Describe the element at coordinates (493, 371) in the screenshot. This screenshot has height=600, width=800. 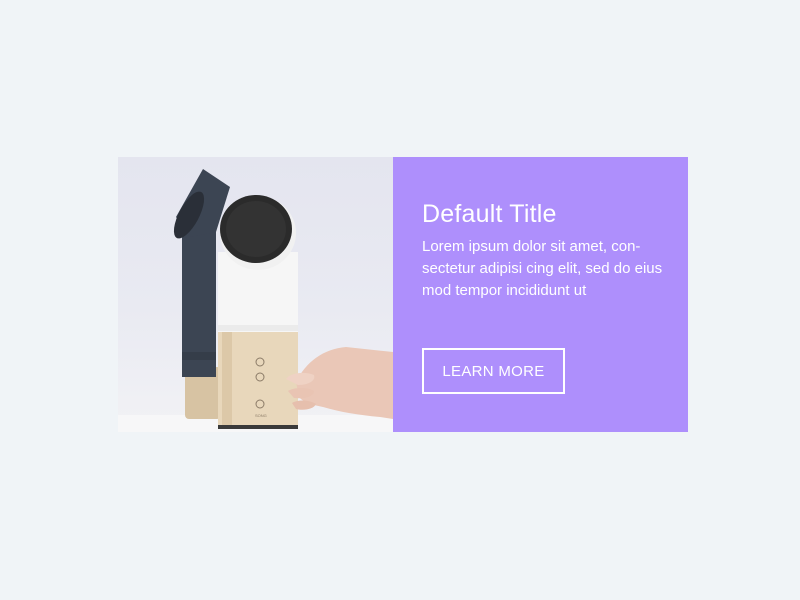
I see `learn-more-button: LEARN MORE` at that location.